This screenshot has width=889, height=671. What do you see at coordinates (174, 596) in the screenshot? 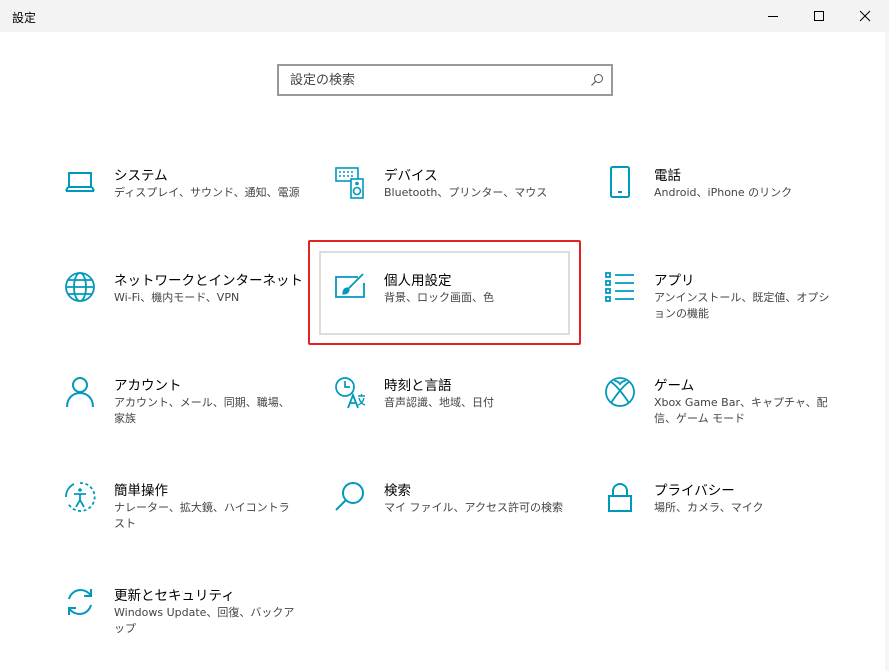
I see `tile-title: 更新とセキュリティ` at bounding box center [174, 596].